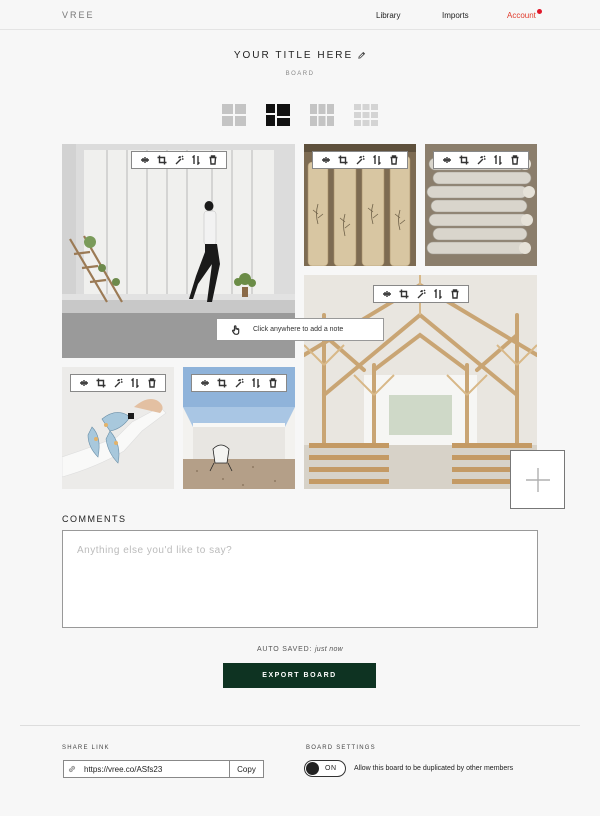 The height and width of the screenshot is (816, 600). I want to click on brand-logo: VREE, so click(78, 15).